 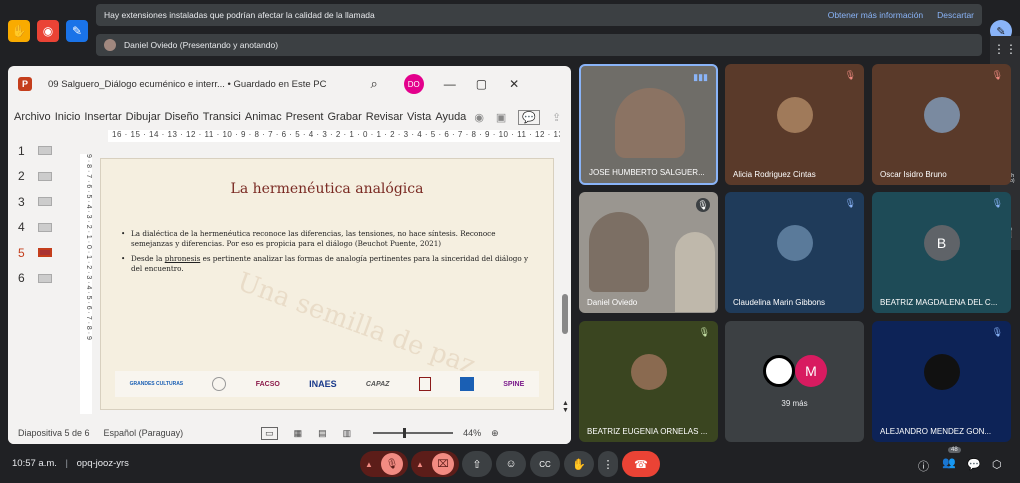 What do you see at coordinates (495, 433) in the screenshot?
I see `fit-slide-icon: ⊕` at bounding box center [495, 433].